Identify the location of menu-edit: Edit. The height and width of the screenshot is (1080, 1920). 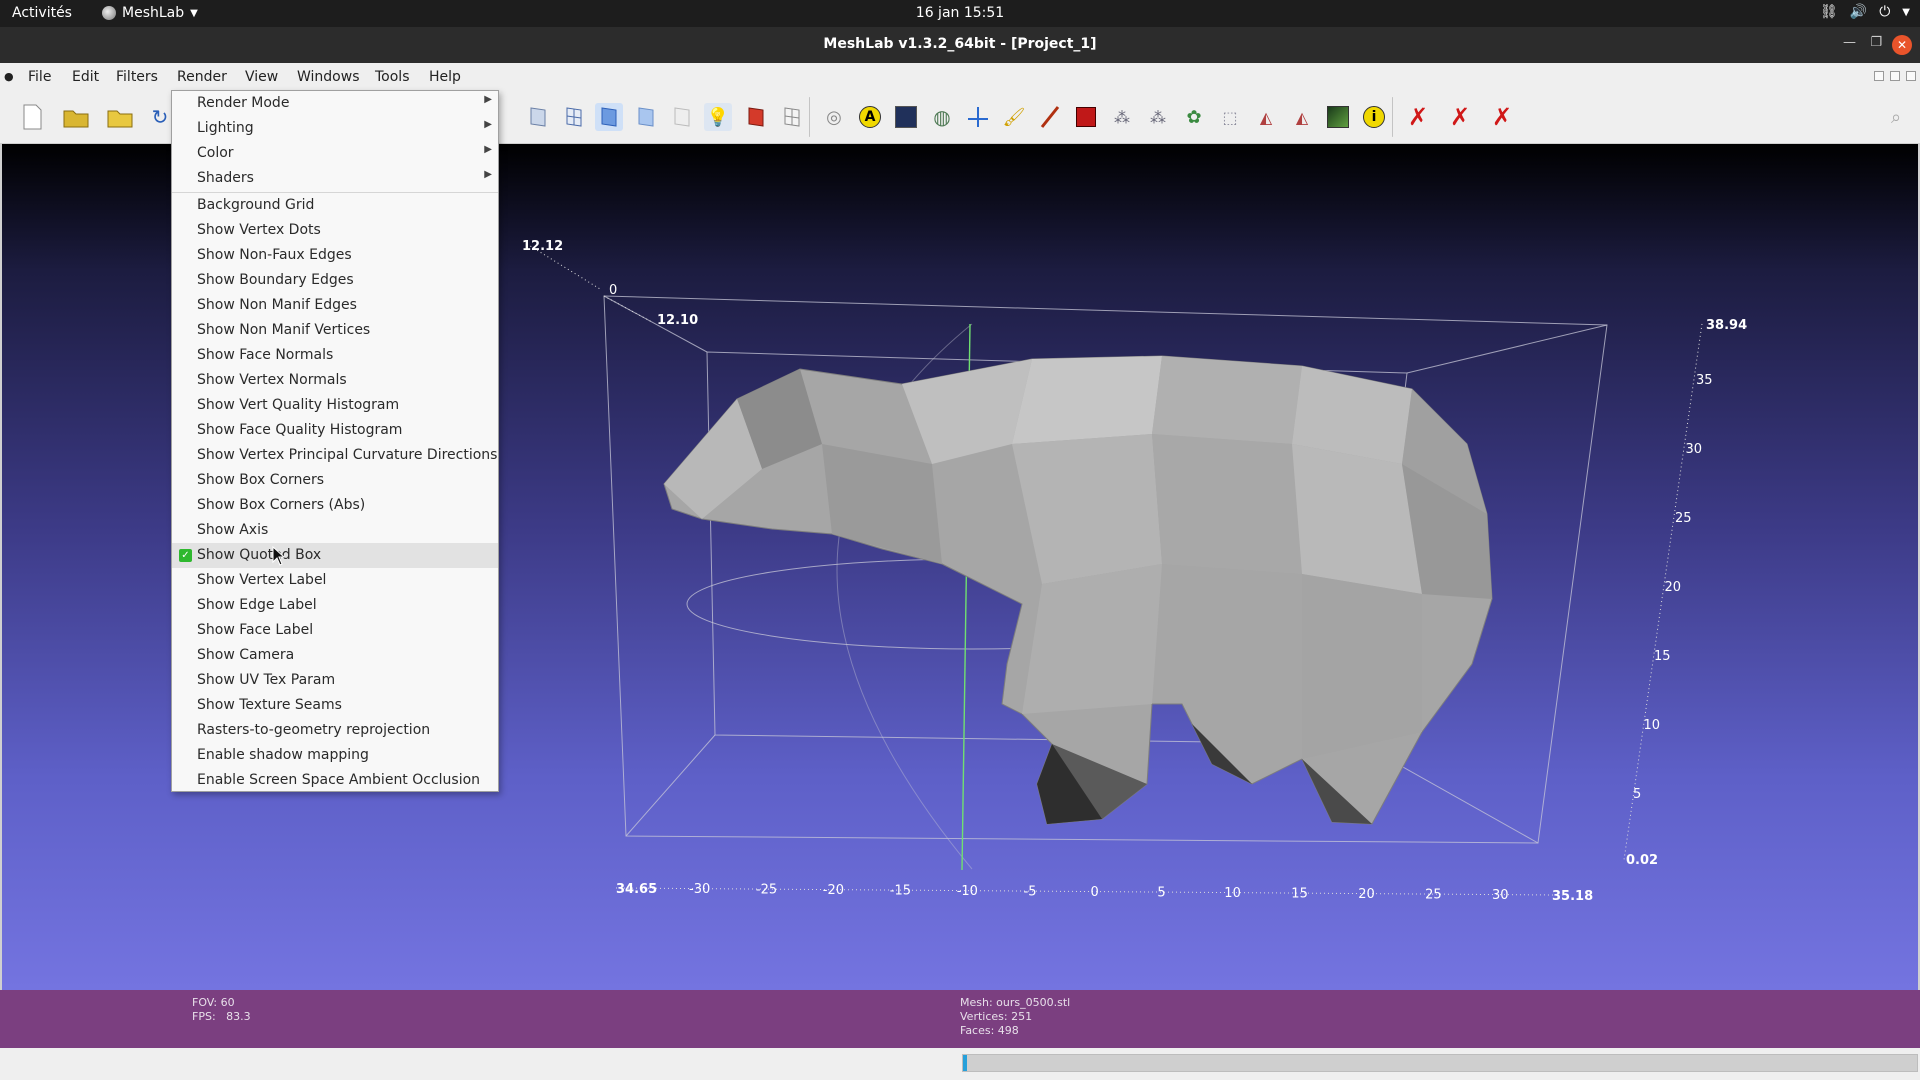
(85, 77).